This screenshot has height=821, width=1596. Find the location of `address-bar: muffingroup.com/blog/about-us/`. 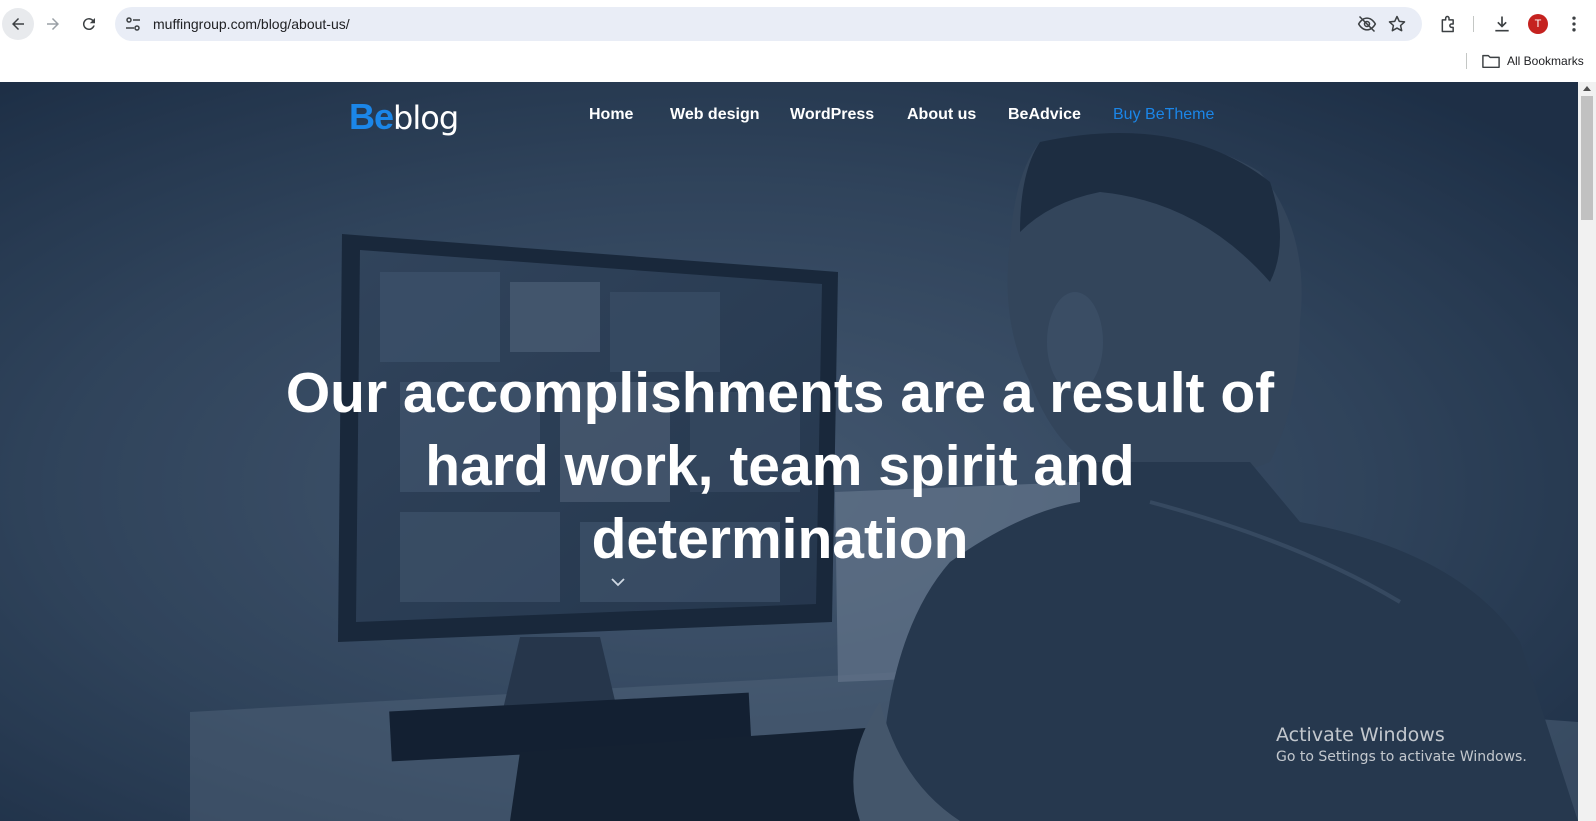

address-bar: muffingroup.com/blog/about-us/ is located at coordinates (768, 24).